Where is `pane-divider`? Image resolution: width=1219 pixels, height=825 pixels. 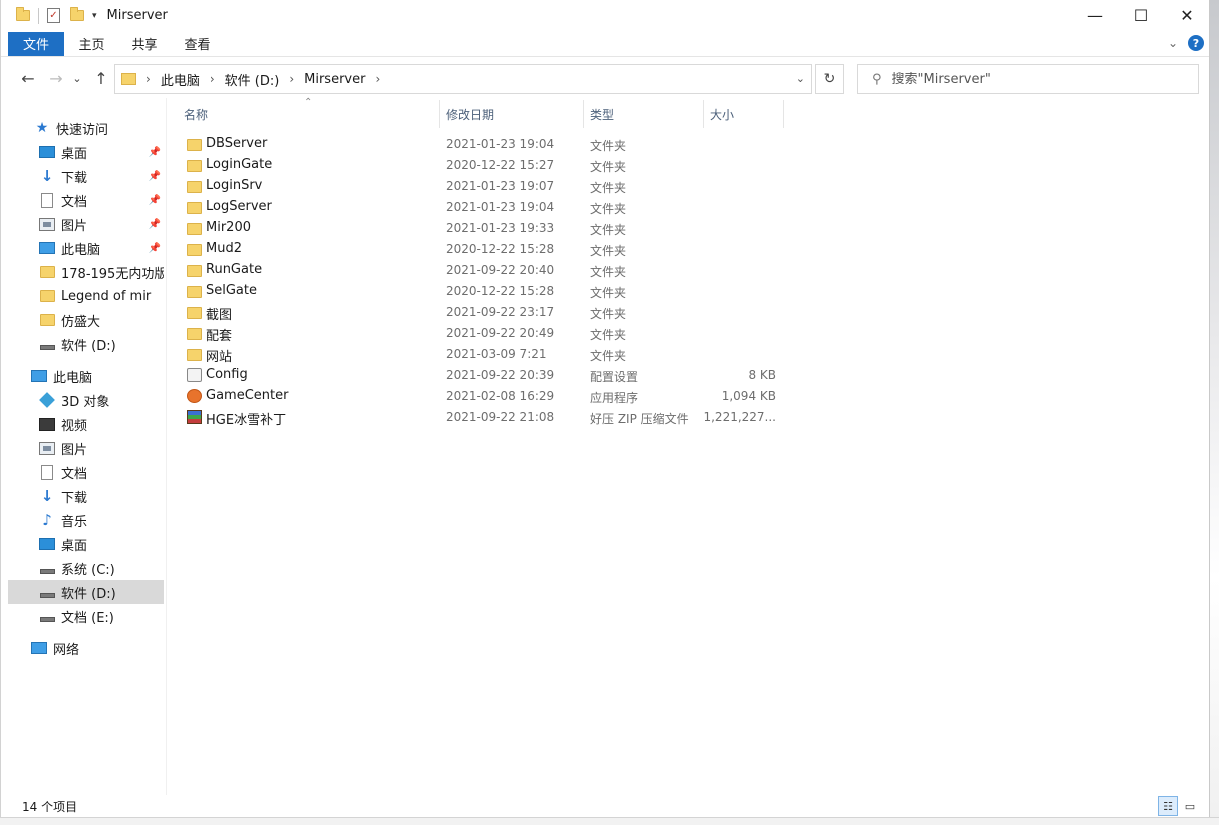 pane-divider is located at coordinates (166, 446).